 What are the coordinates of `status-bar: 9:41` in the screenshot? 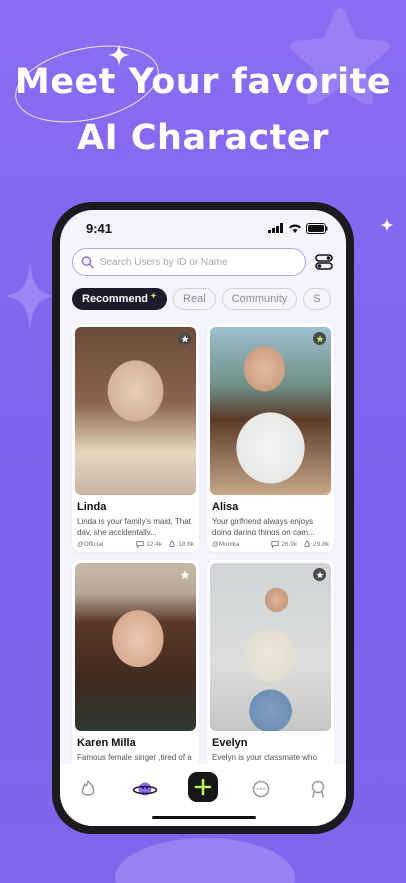 It's located at (203, 228).